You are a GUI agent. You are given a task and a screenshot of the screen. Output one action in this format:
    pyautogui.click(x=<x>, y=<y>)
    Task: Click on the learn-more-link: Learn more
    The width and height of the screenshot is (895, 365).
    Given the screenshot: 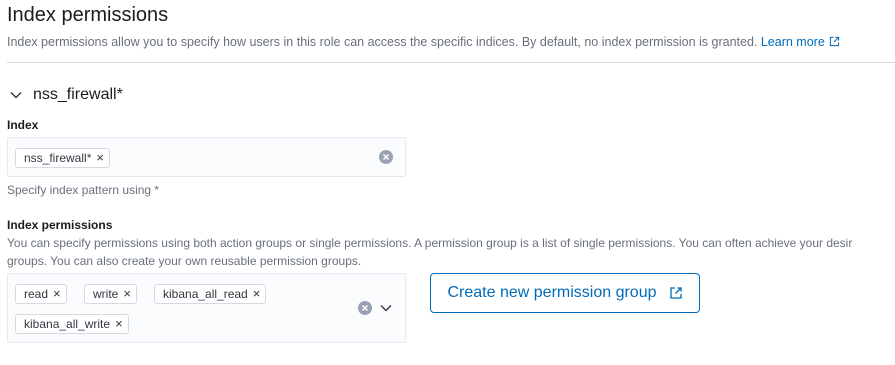 What is the action you would take?
    pyautogui.click(x=800, y=42)
    